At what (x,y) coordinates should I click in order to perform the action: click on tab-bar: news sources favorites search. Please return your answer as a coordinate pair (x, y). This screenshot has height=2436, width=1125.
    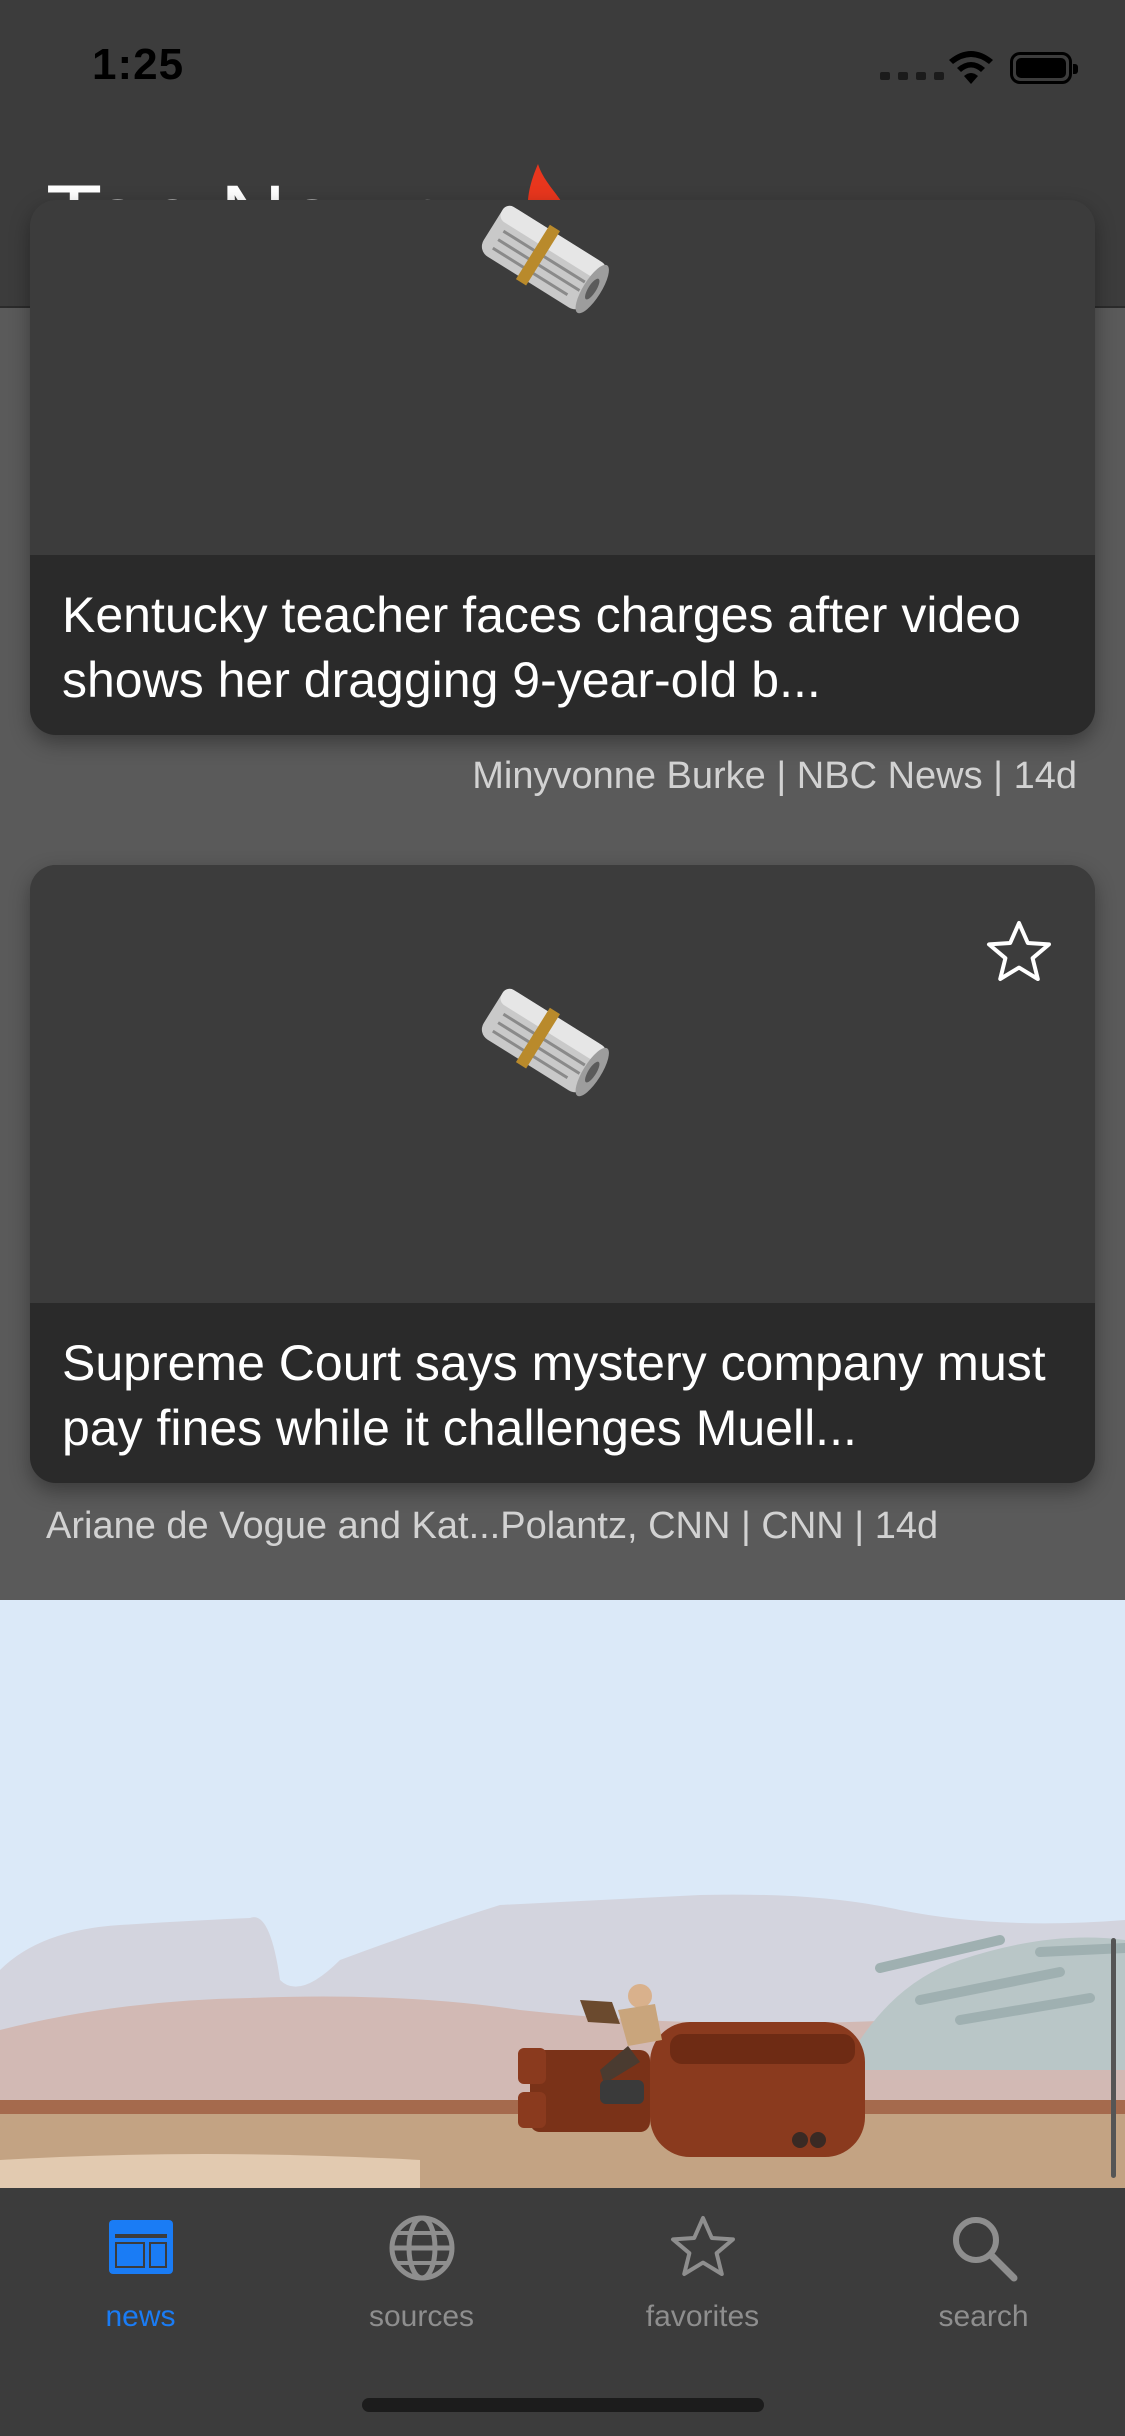
    Looking at the image, I should click on (562, 2312).